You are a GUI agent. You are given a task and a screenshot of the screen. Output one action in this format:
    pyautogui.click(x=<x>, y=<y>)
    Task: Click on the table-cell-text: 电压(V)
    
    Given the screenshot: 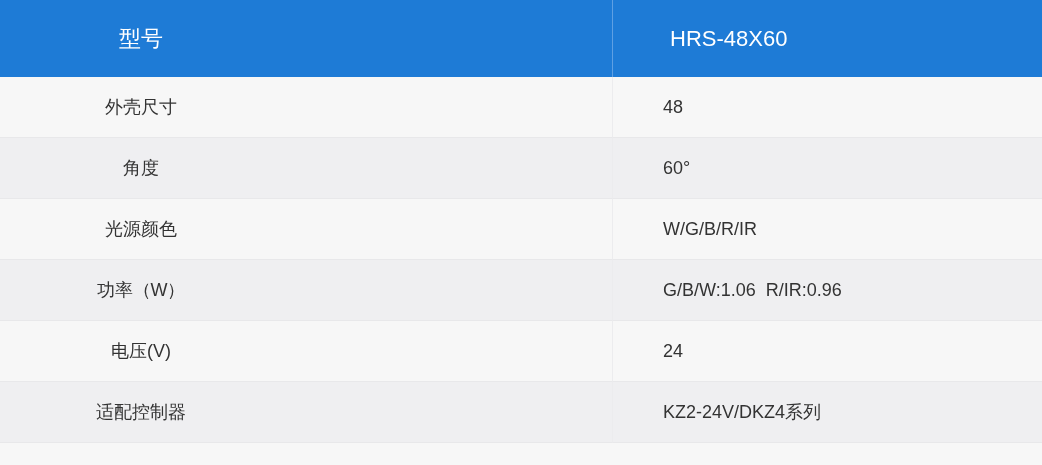 What is the action you would take?
    pyautogui.click(x=141, y=351)
    